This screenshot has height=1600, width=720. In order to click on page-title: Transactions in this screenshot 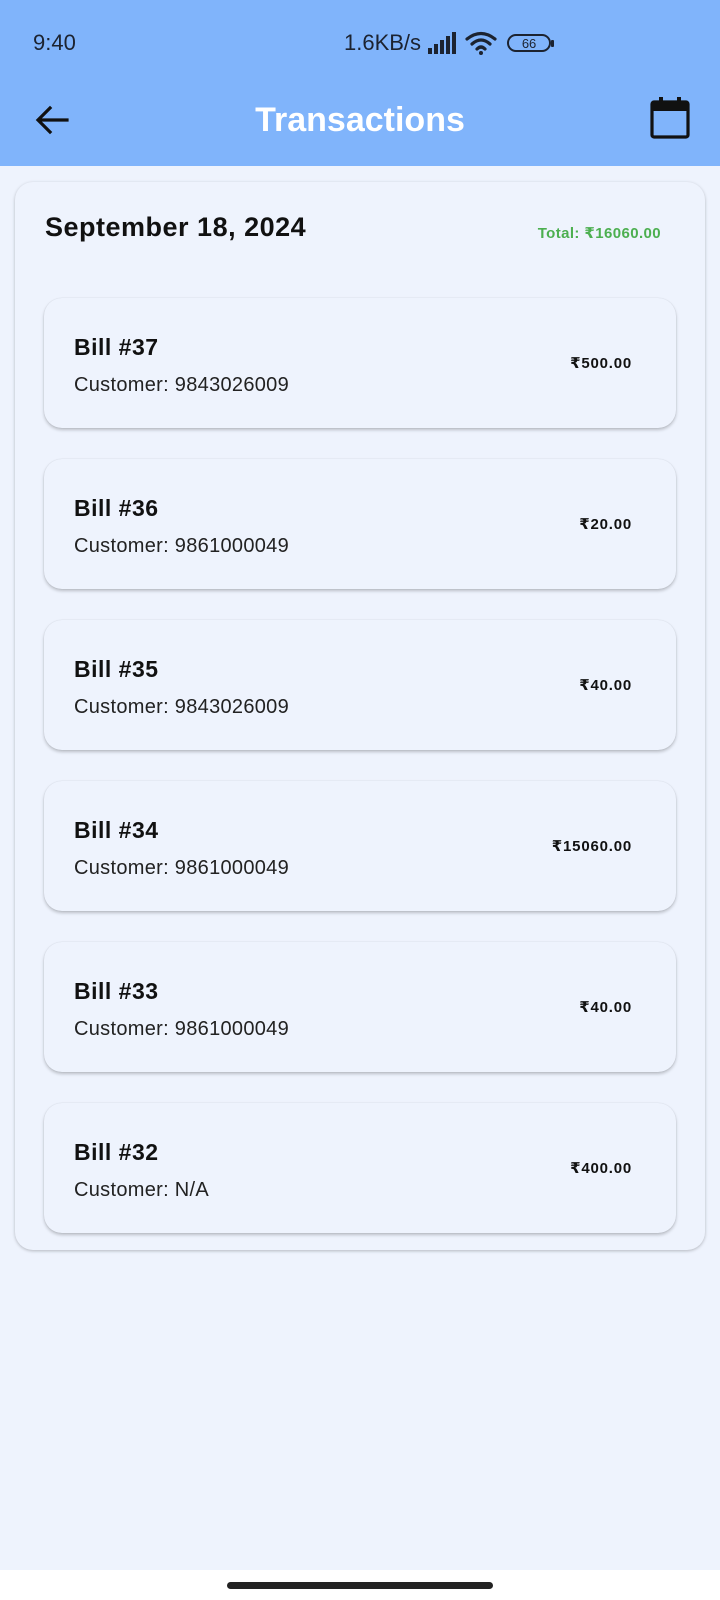, I will do `click(360, 120)`.